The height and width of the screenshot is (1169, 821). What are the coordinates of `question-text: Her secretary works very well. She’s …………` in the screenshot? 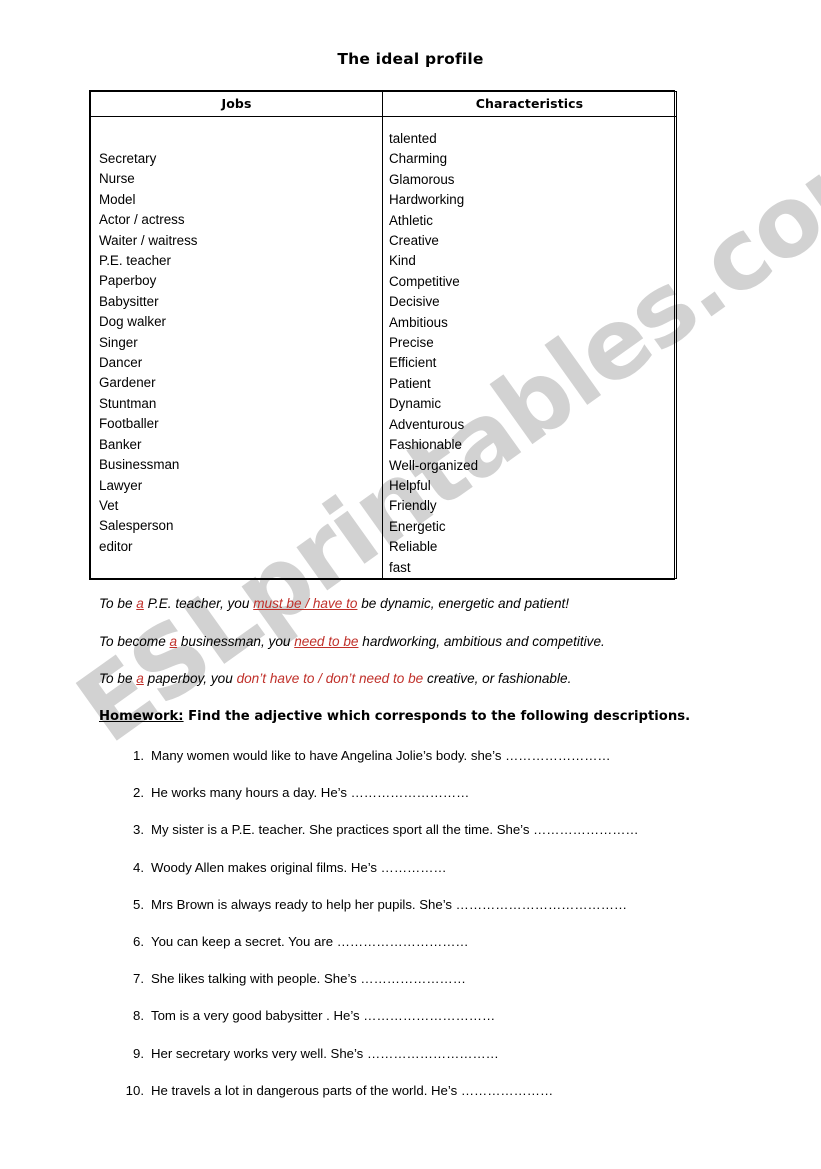 It's located at (325, 1053).